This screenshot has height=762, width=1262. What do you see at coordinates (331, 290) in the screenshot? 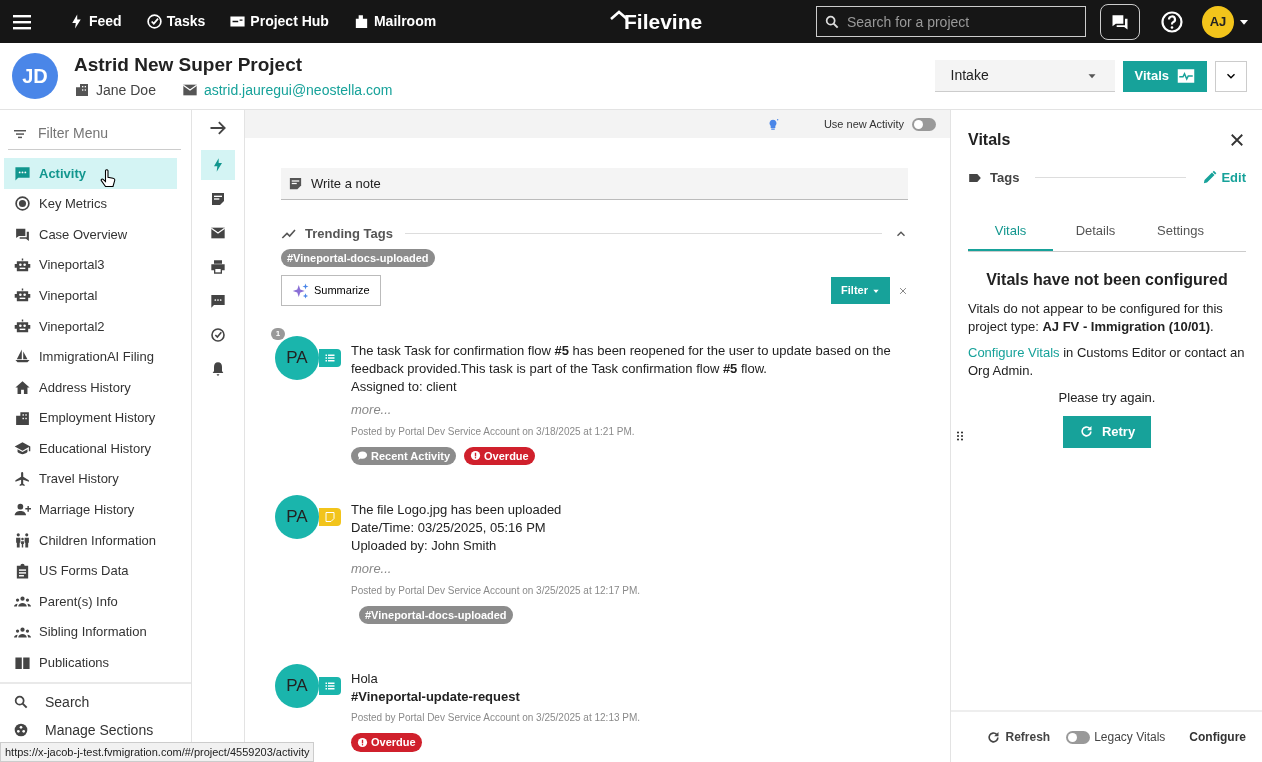
I see `summarize-button: Summarize` at bounding box center [331, 290].